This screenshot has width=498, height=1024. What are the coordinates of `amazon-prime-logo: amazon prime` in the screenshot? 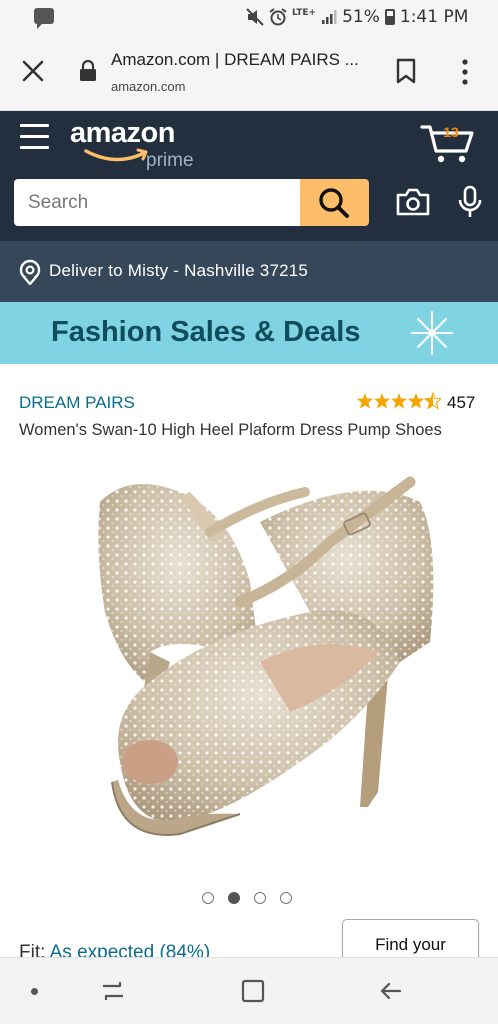 It's located at (140, 145).